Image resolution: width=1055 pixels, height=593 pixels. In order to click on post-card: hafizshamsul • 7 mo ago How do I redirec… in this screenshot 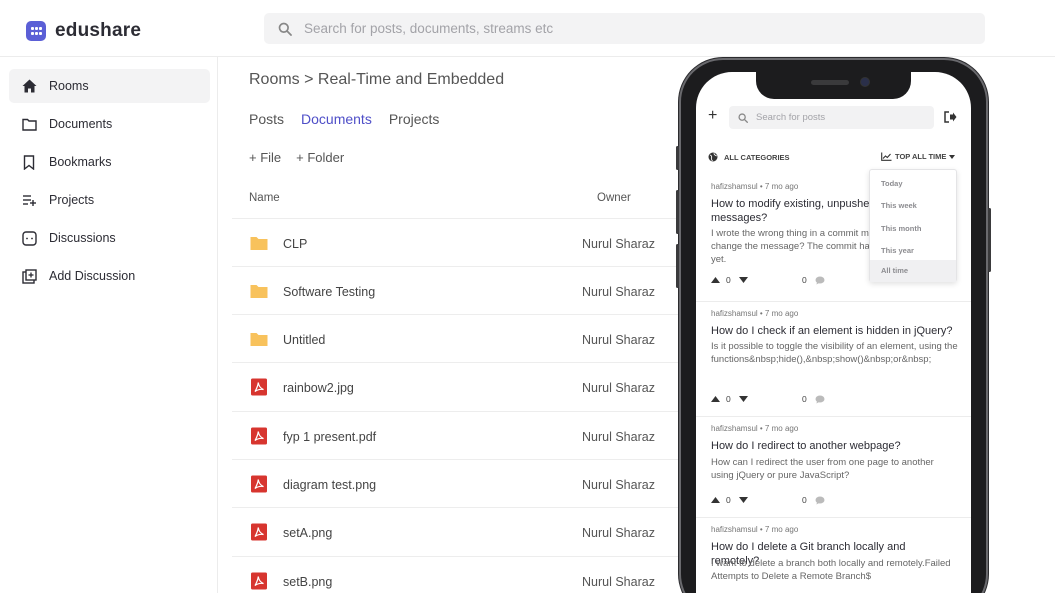, I will do `click(833, 468)`.